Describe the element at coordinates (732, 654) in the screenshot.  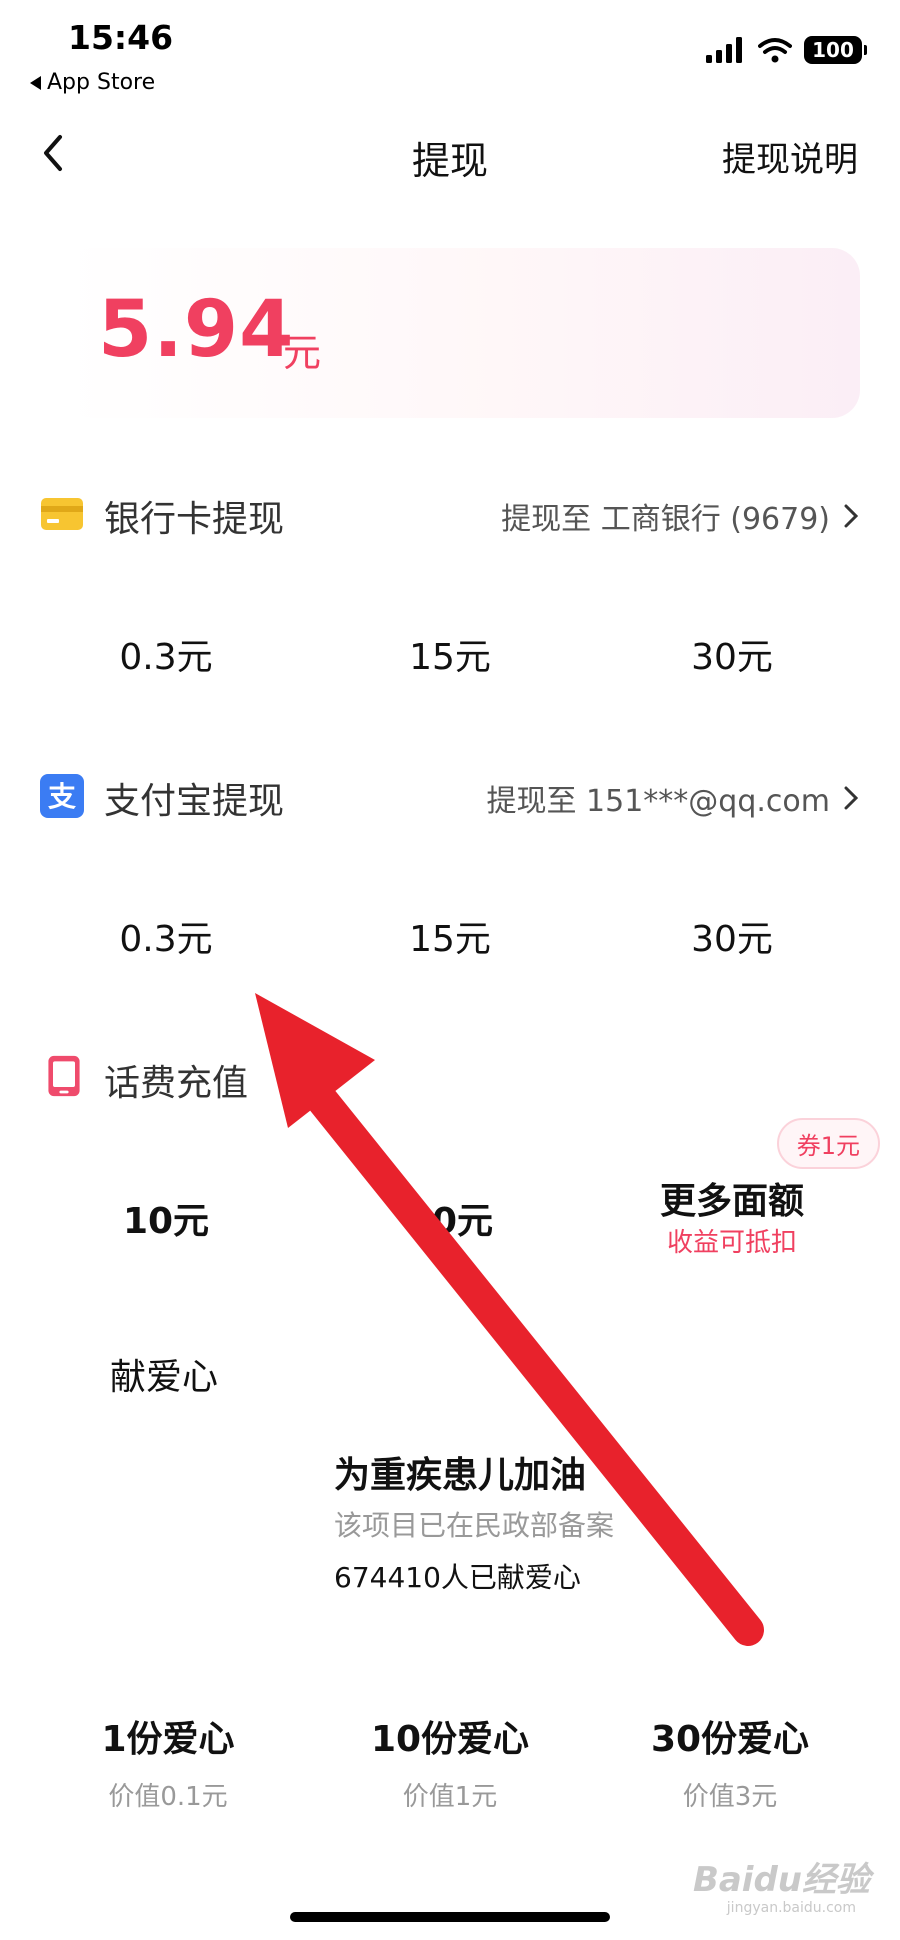
I see `bank-option-30: 30元` at that location.